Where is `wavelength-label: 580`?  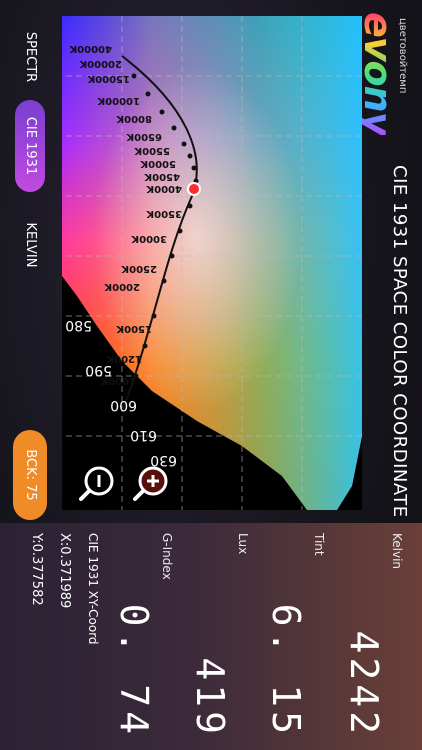 wavelength-label: 580 is located at coordinates (78, 325).